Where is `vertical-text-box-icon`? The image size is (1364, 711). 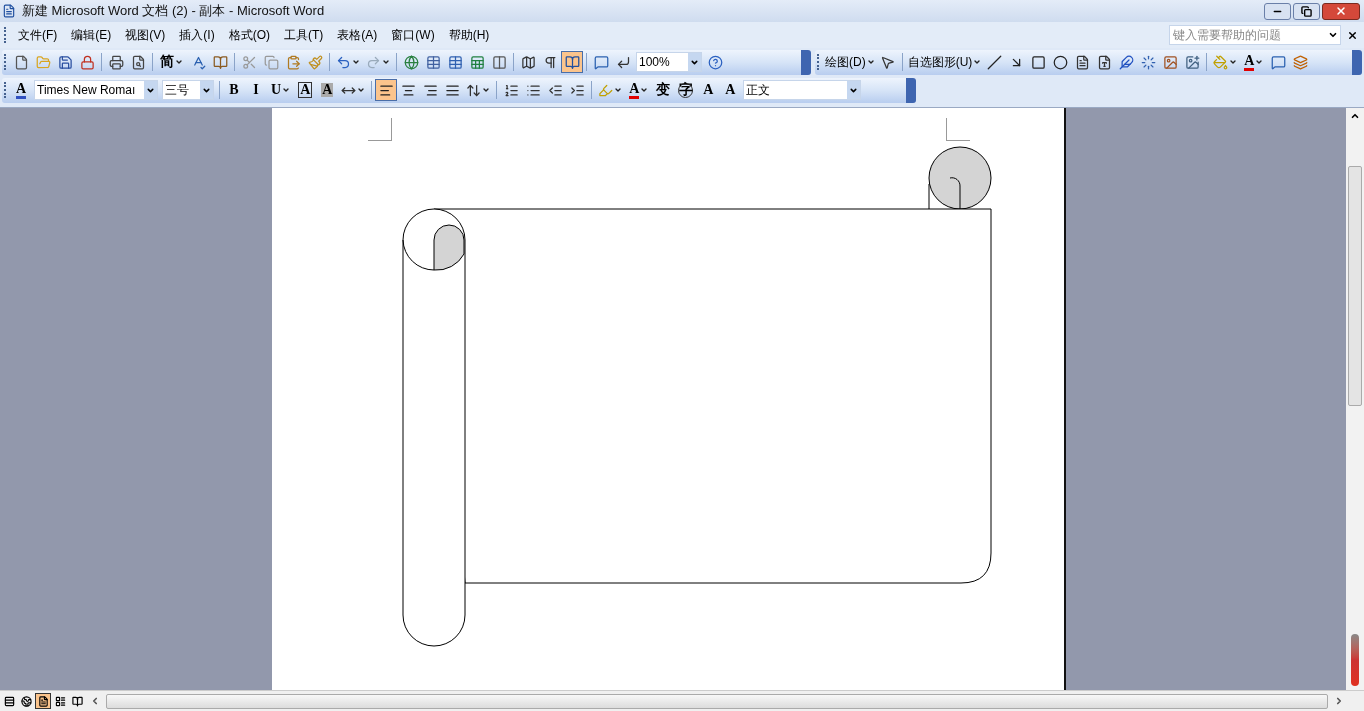 vertical-text-box-icon is located at coordinates (1104, 62).